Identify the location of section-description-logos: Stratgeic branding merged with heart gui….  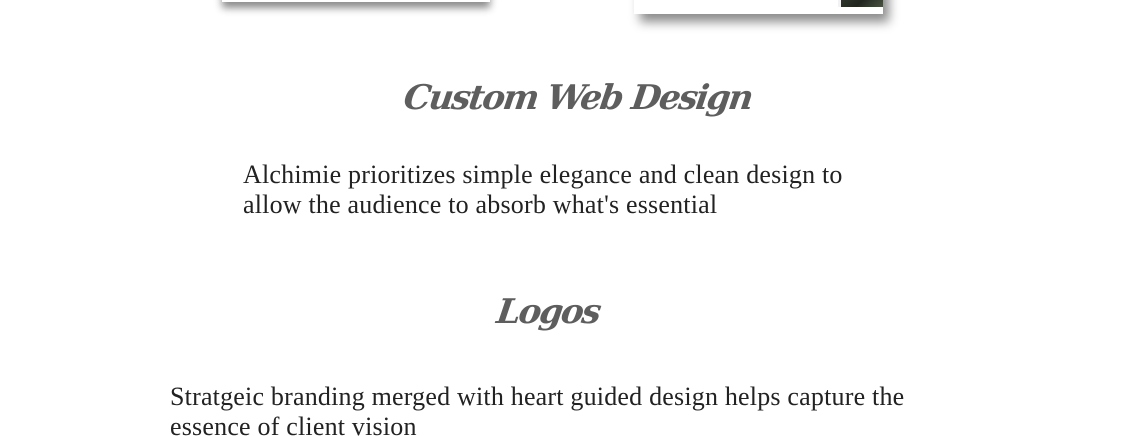
(537, 409).